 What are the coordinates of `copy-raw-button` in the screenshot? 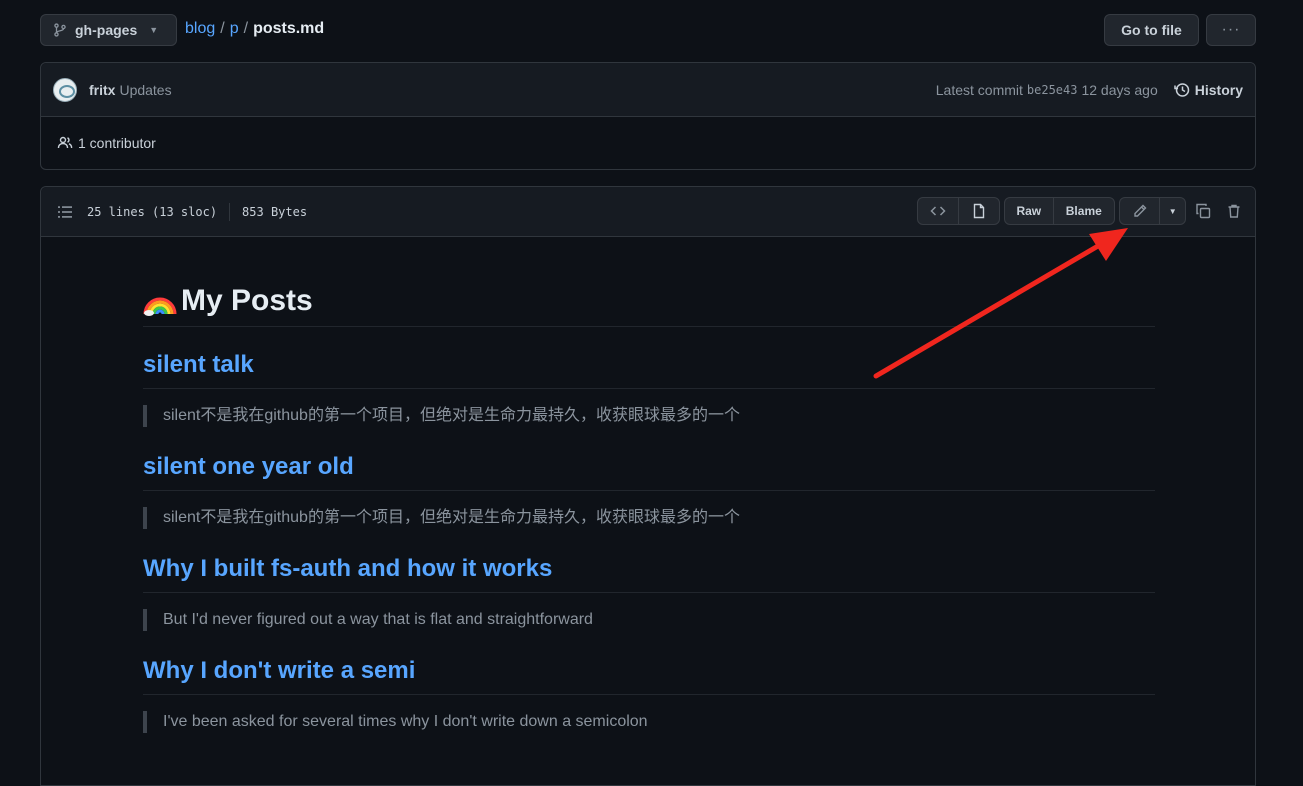 It's located at (1203, 213).